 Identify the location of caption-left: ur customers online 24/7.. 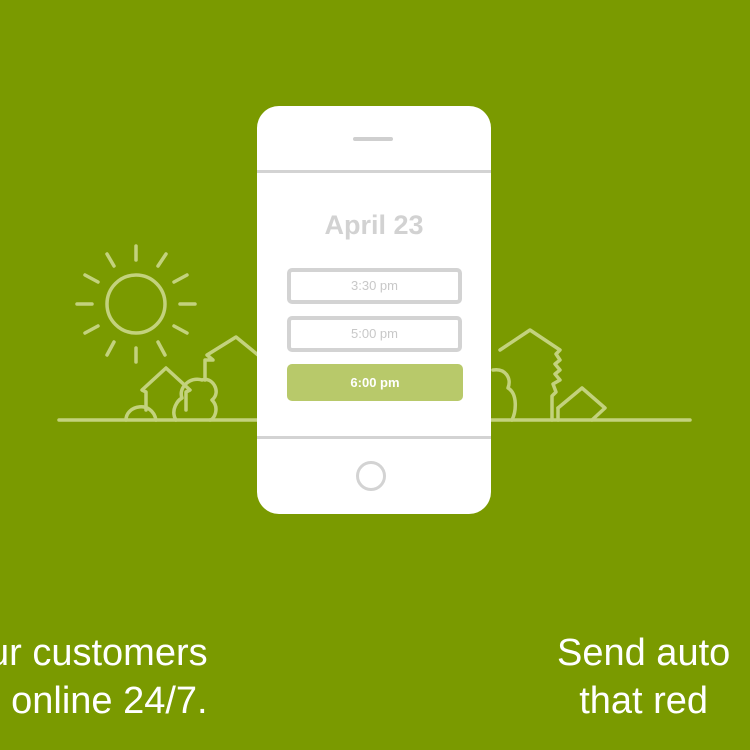
(104, 677).